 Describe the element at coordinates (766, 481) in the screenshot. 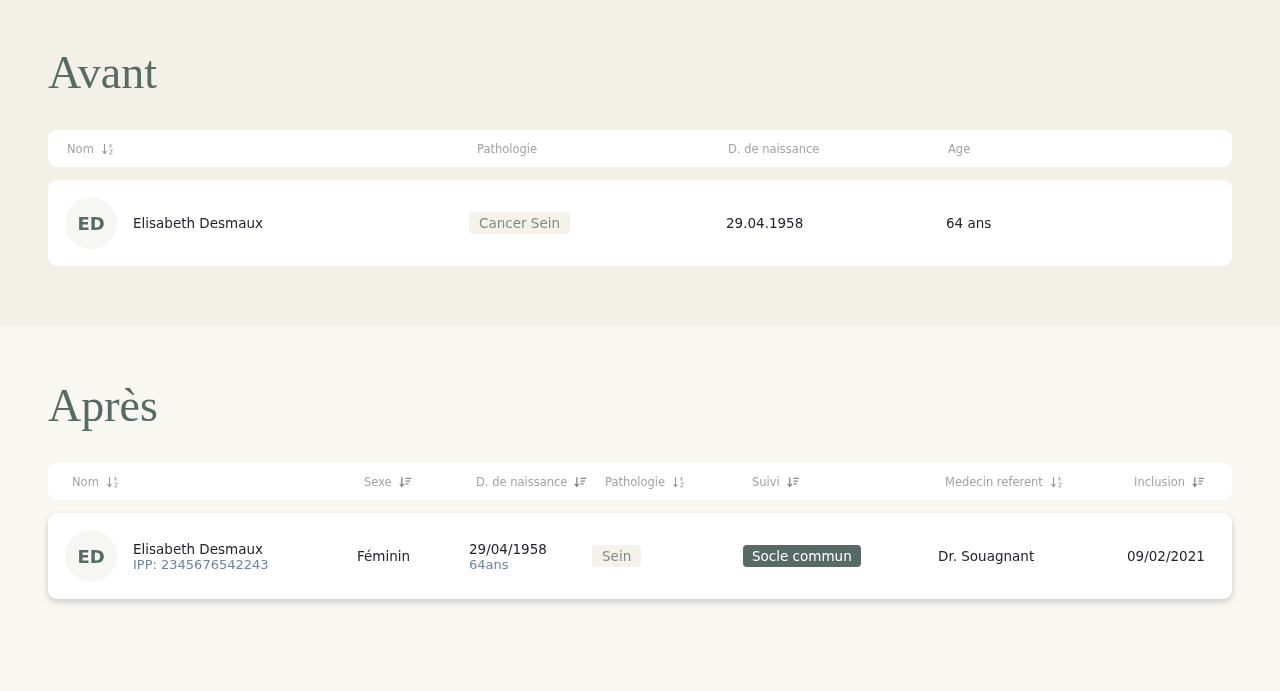

I see `column-header: Suivi` at that location.